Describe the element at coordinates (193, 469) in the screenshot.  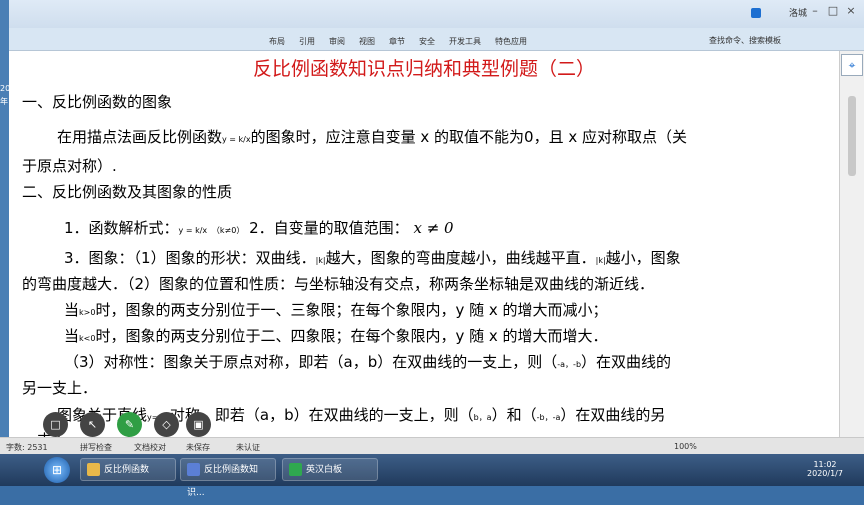
I see `wps-writer-icon` at that location.